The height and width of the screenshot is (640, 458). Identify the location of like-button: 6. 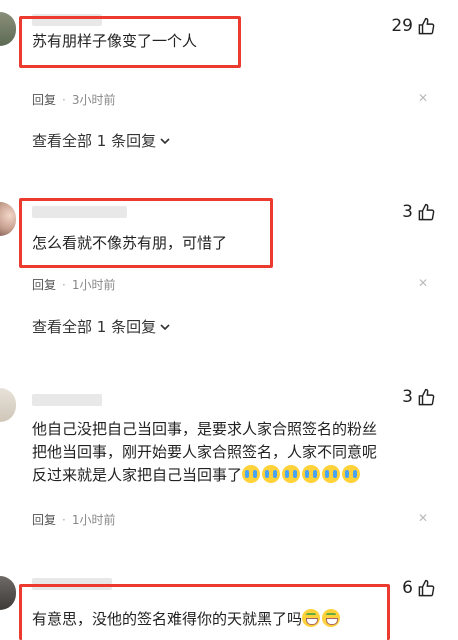
(419, 588).